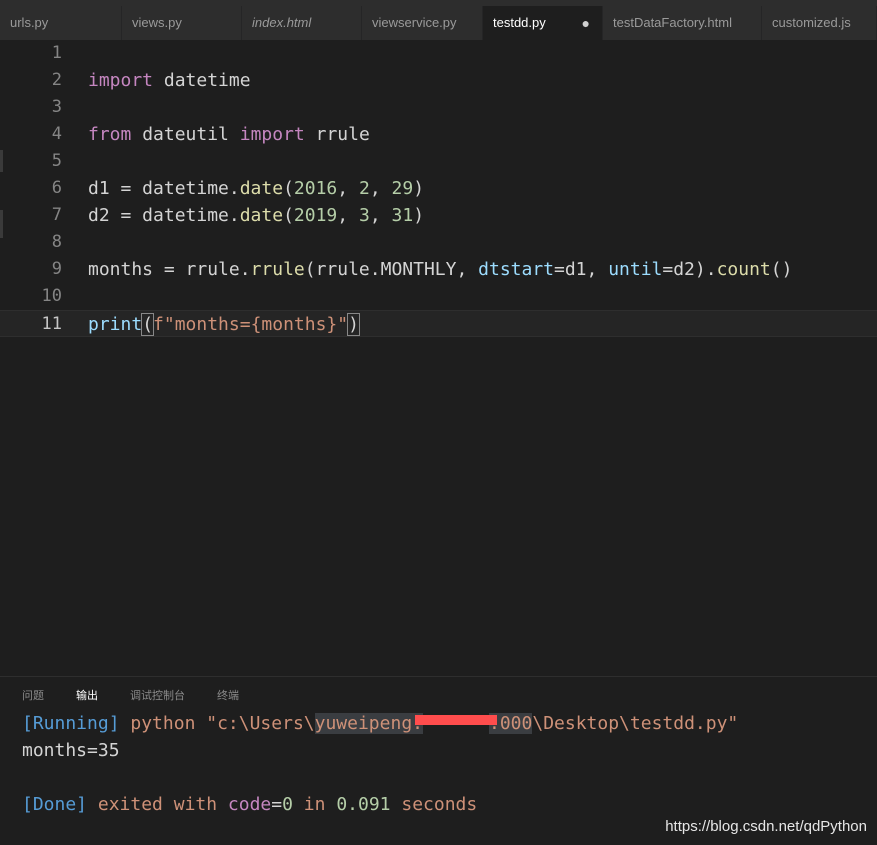 This screenshot has width=877, height=845. Describe the element at coordinates (169, 269) in the screenshot. I see `code-fragment: months = rrule.` at that location.